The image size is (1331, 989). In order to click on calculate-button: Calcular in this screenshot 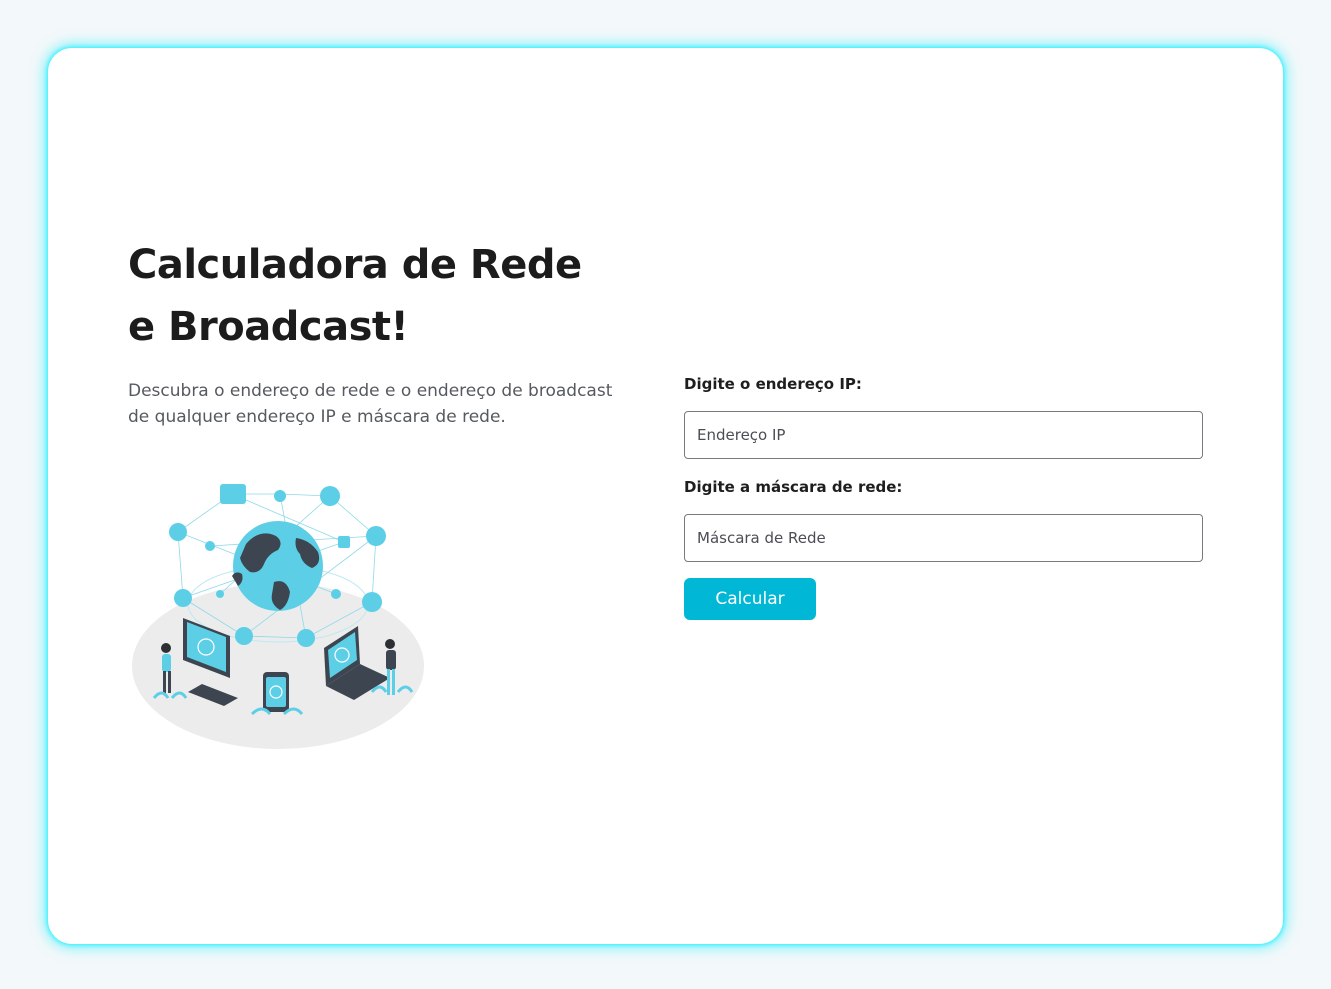, I will do `click(750, 599)`.